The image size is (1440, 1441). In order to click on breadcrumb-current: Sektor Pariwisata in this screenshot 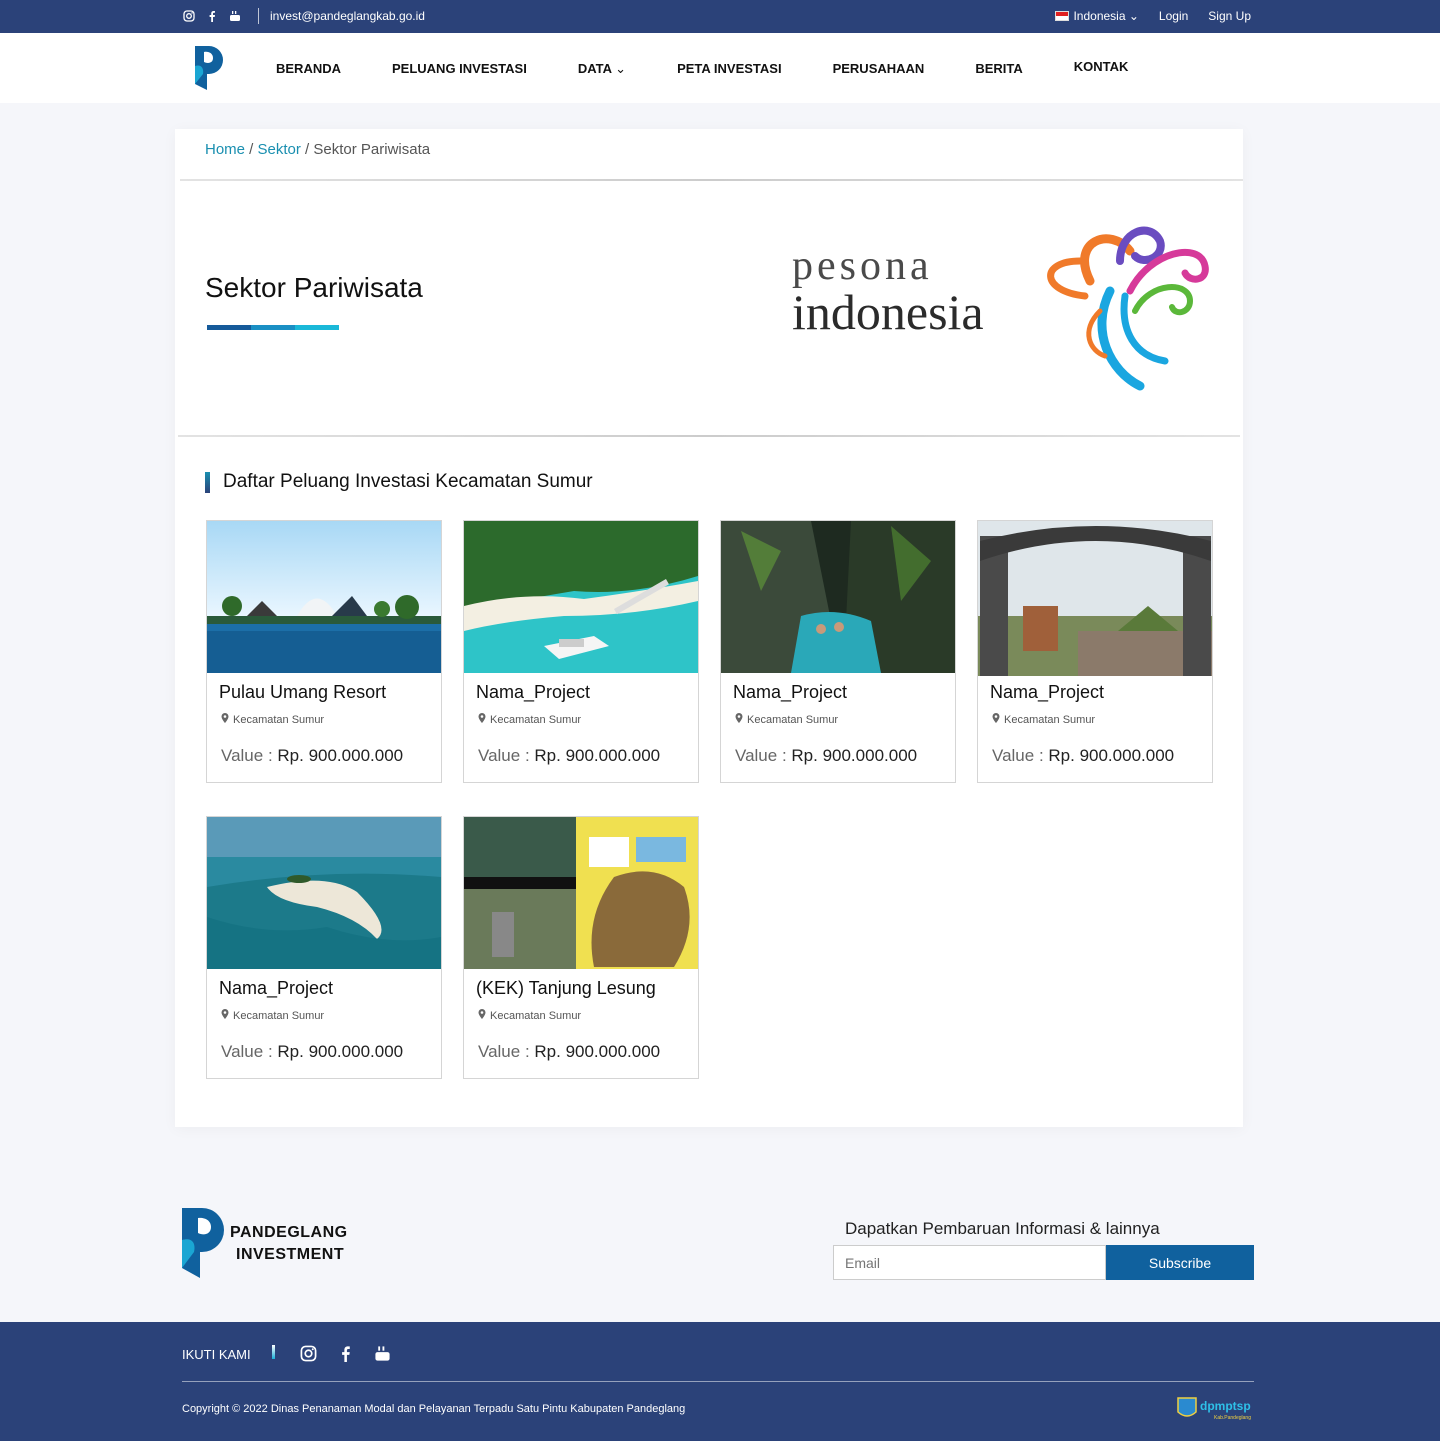, I will do `click(372, 149)`.